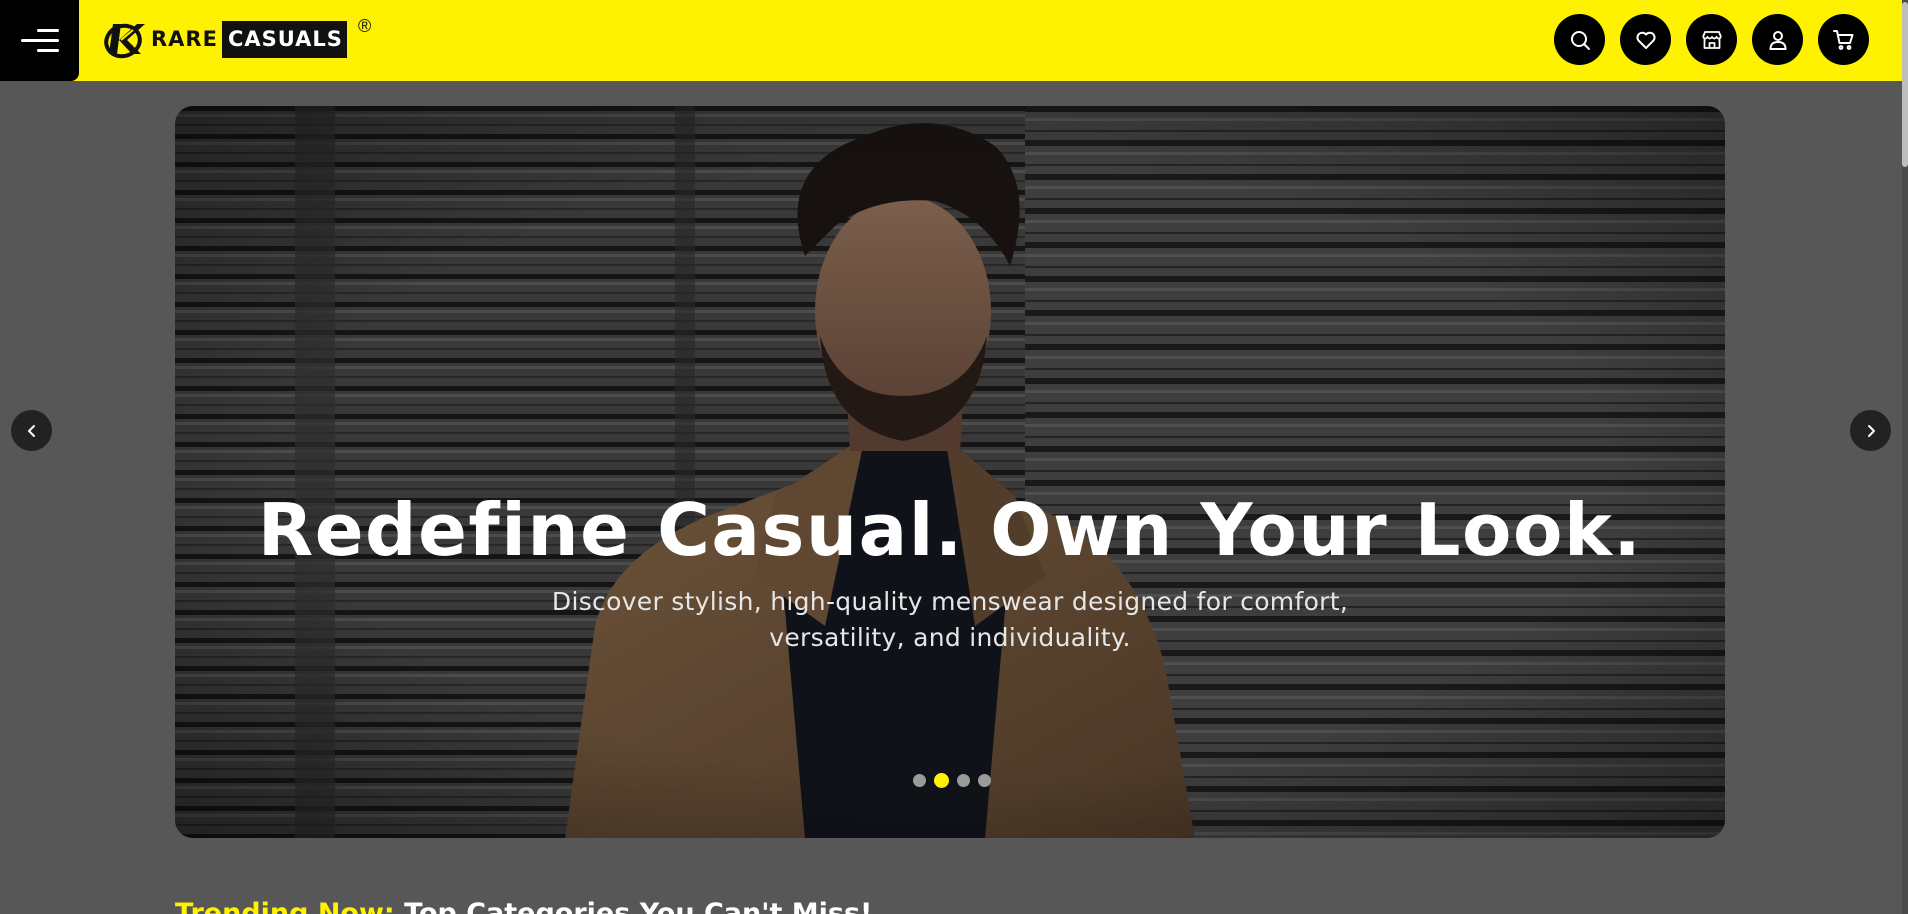  I want to click on account-button, so click(1777, 39).